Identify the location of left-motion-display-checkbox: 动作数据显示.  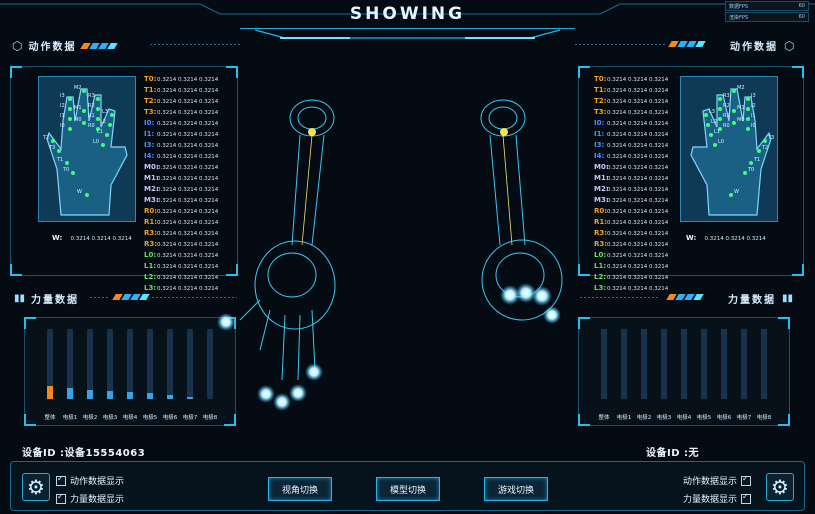
(90, 480).